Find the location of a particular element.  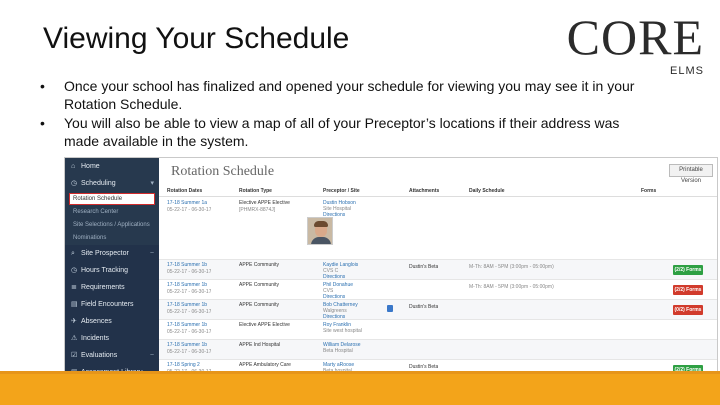

sidebar-item-hours-tracking: ◷ Hours Tracking is located at coordinates (112, 270).